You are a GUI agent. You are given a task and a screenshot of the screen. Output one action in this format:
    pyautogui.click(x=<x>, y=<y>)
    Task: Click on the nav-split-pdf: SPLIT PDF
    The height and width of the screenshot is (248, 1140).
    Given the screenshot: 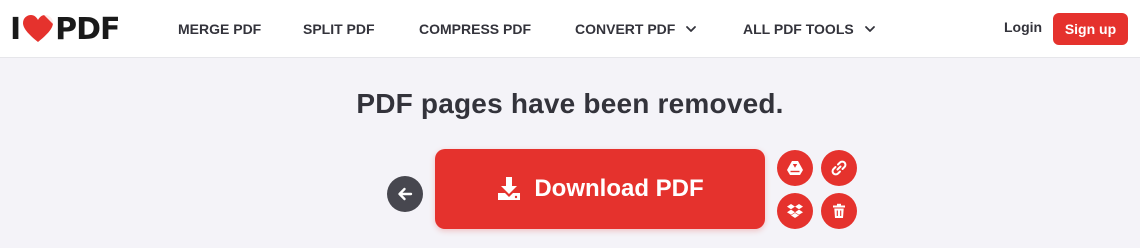 What is the action you would take?
    pyautogui.click(x=339, y=29)
    